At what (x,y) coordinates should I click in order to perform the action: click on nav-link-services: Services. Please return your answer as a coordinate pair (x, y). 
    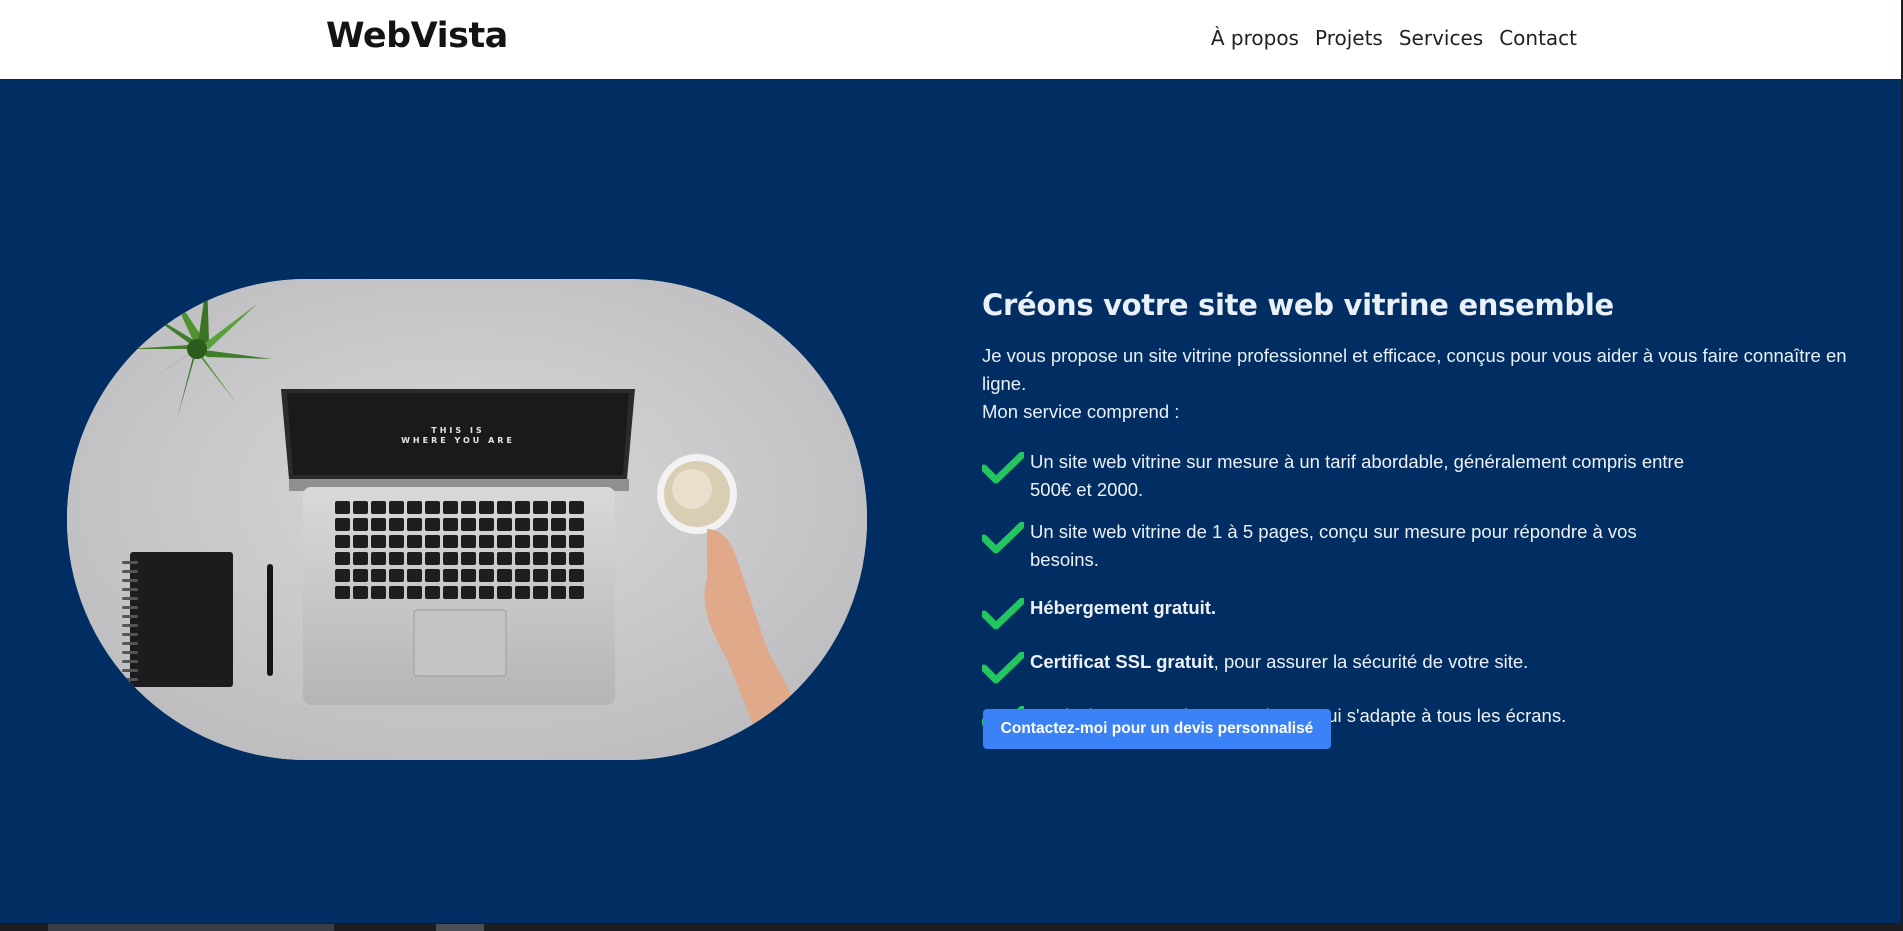
    Looking at the image, I should click on (1441, 38).